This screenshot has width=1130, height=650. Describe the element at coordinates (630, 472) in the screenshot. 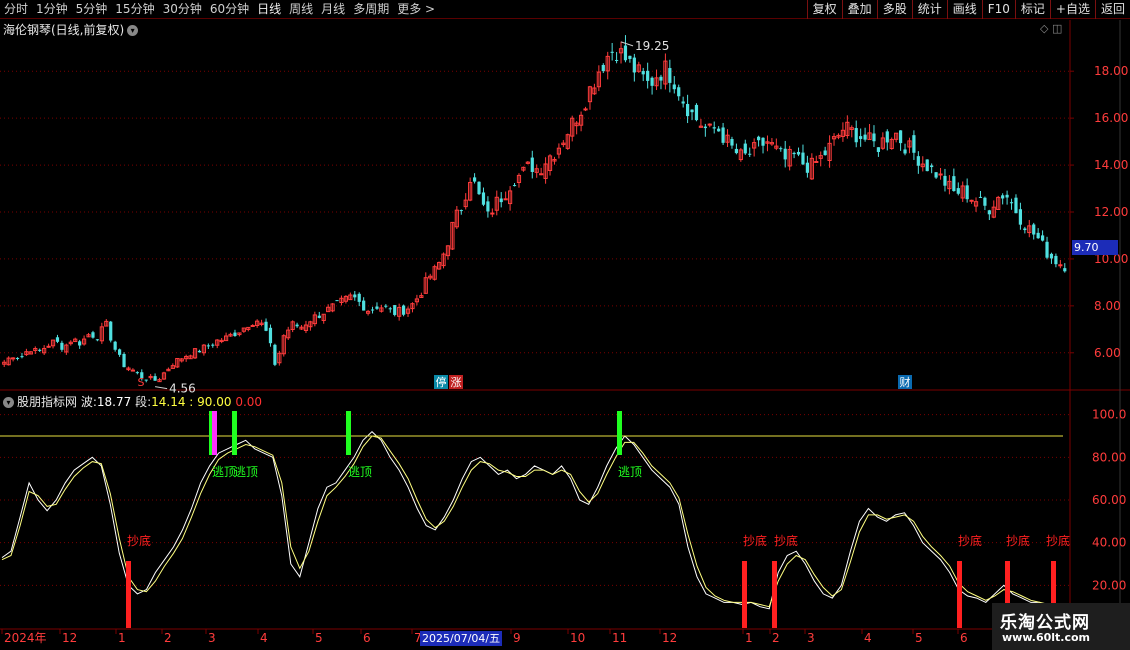

I see `escape-top-label: 逃顶` at that location.